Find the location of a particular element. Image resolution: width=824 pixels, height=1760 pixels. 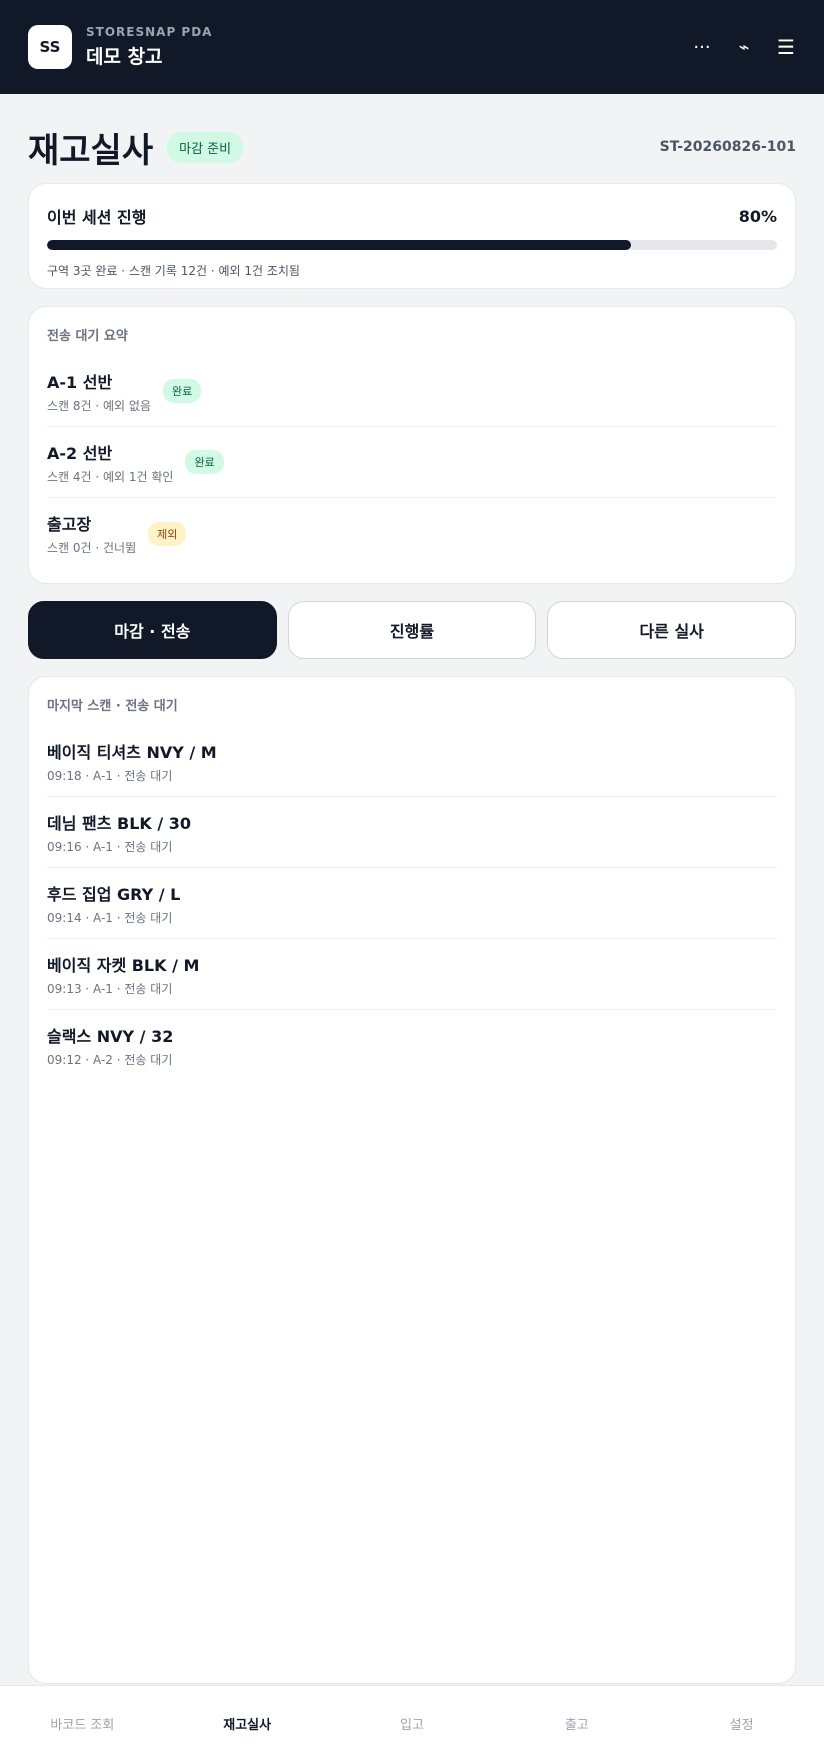

summary-item-meta: 스캔 0건 · 건너뜀 is located at coordinates (92, 548).